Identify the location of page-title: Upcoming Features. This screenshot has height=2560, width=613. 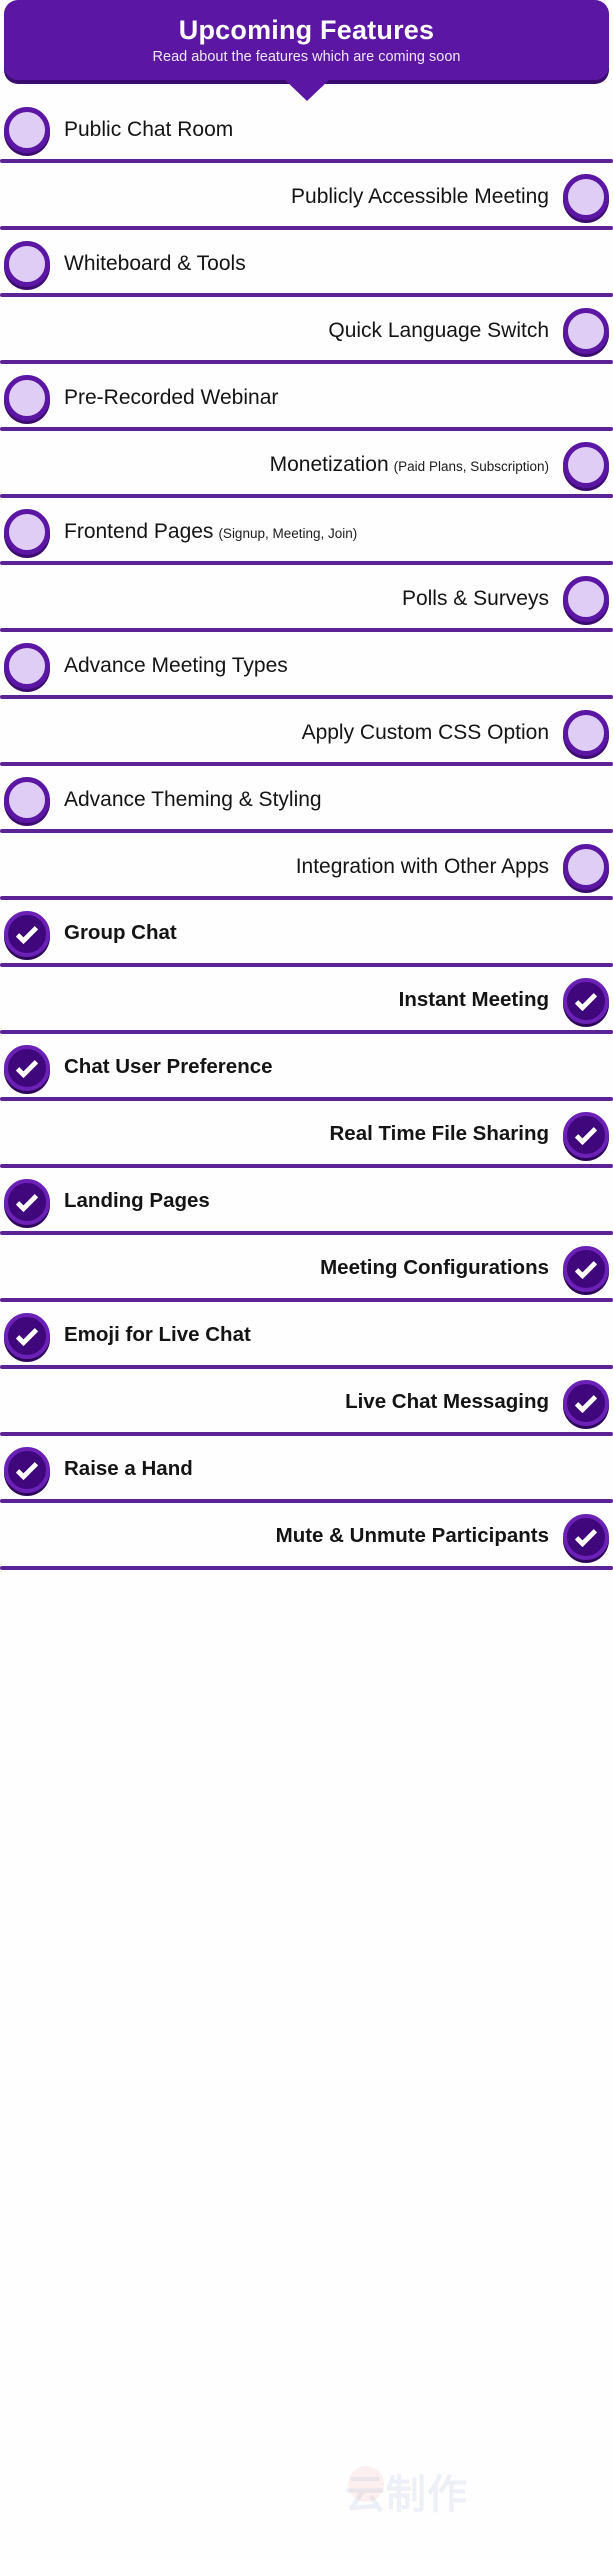
(306, 30).